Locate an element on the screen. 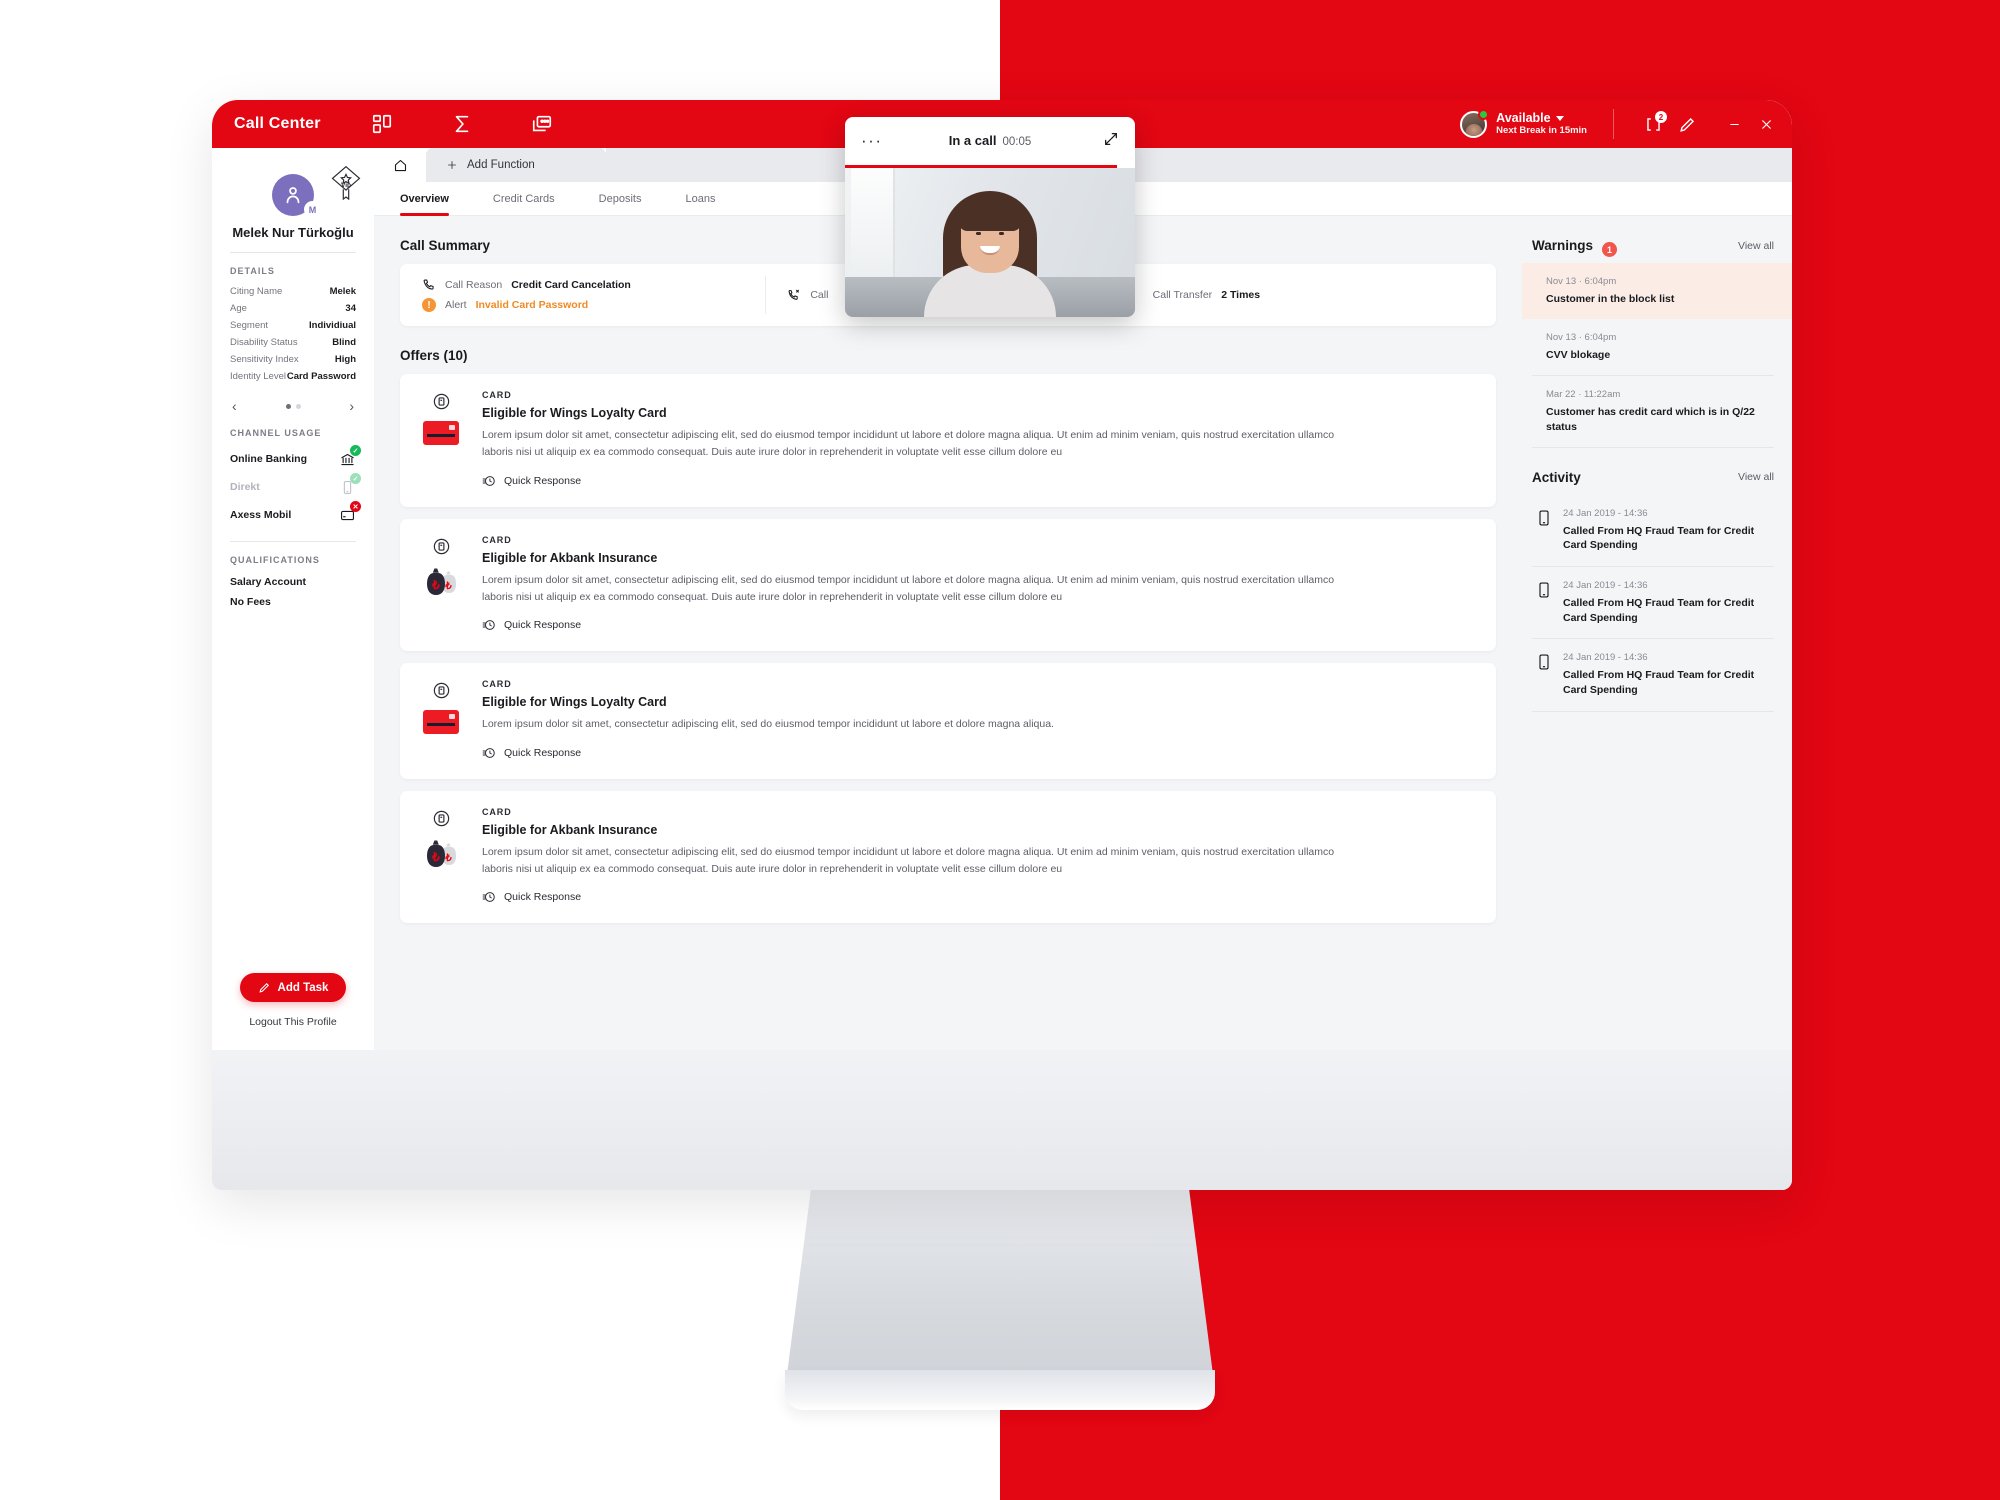 This screenshot has height=1500, width=2000. tab-credit-cards: Credit Cards is located at coordinates (524, 199).